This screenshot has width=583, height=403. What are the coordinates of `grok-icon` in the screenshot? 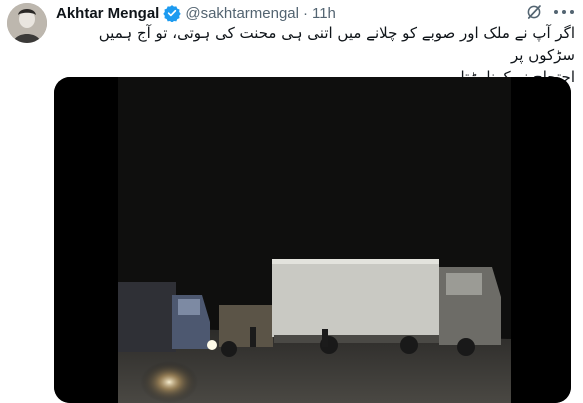 It's located at (534, 12).